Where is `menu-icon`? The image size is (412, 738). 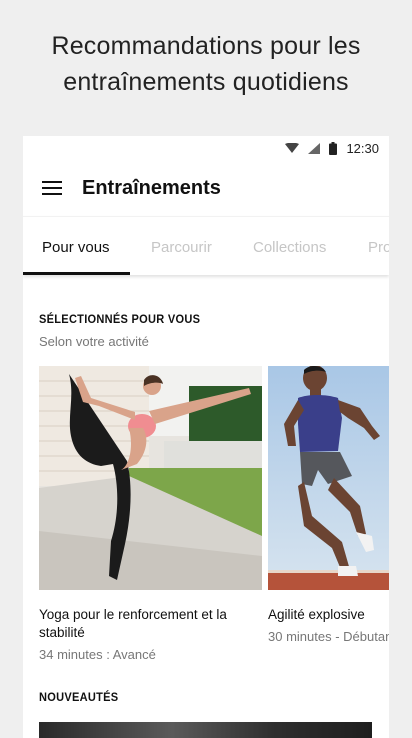
menu-icon is located at coordinates (52, 188).